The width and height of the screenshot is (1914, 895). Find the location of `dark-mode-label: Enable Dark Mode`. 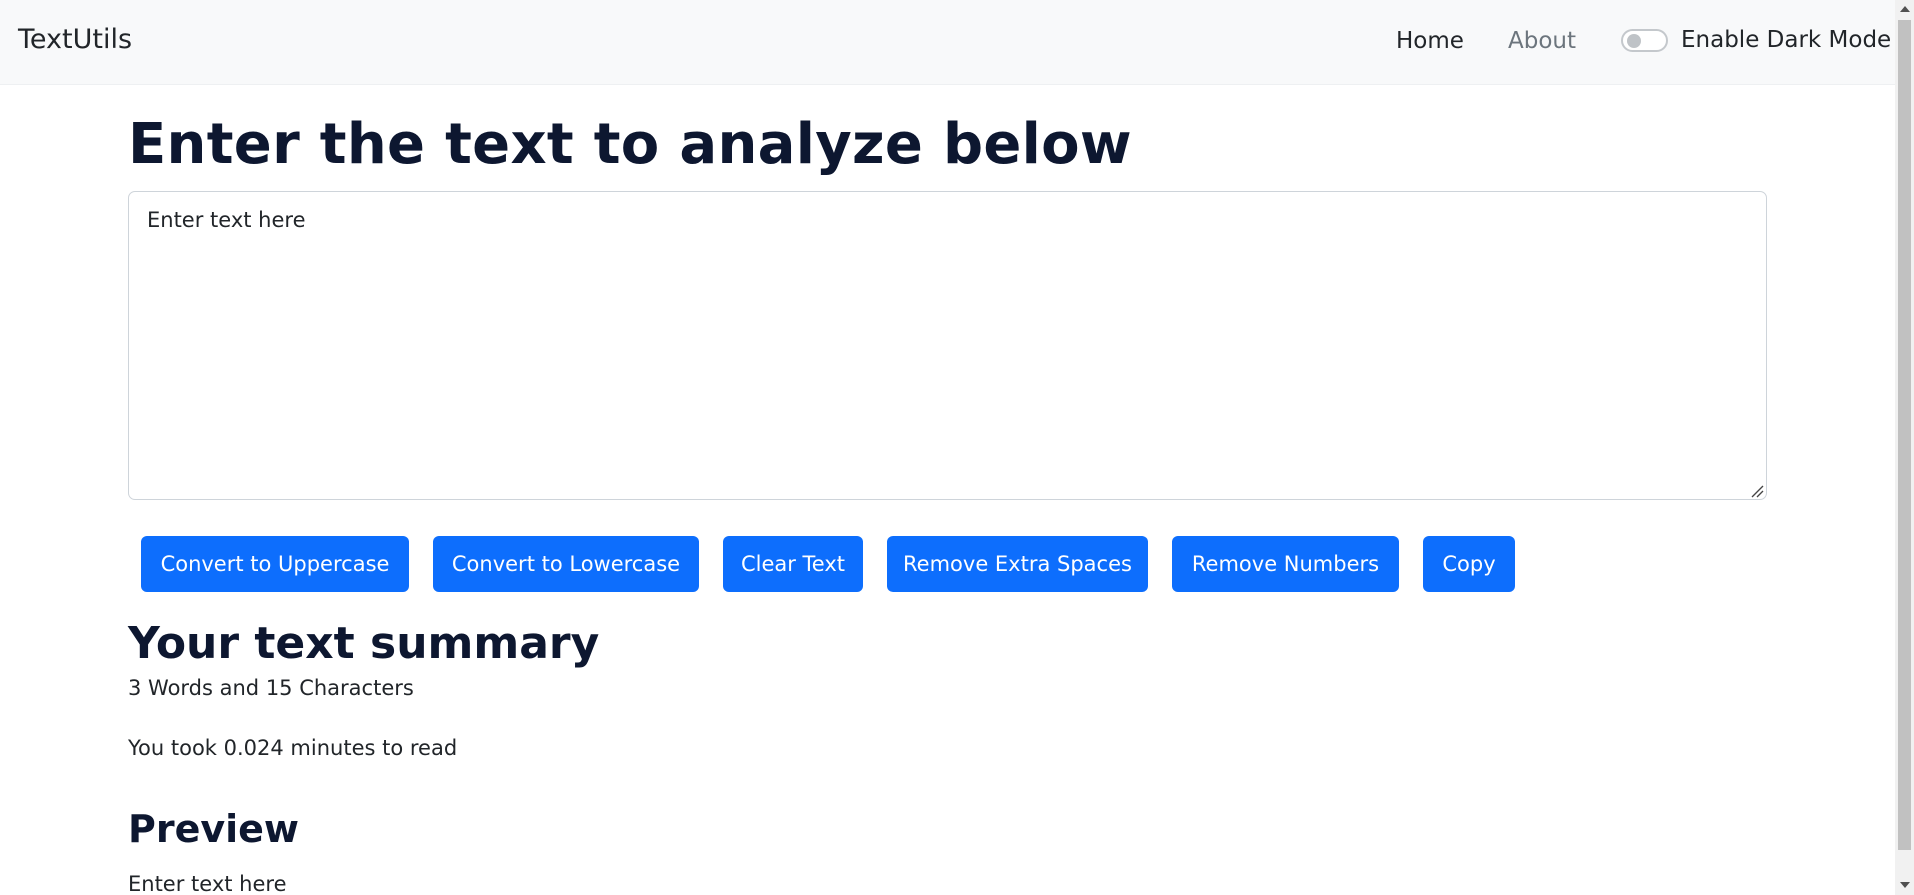

dark-mode-label: Enable Dark Mode is located at coordinates (1786, 40).